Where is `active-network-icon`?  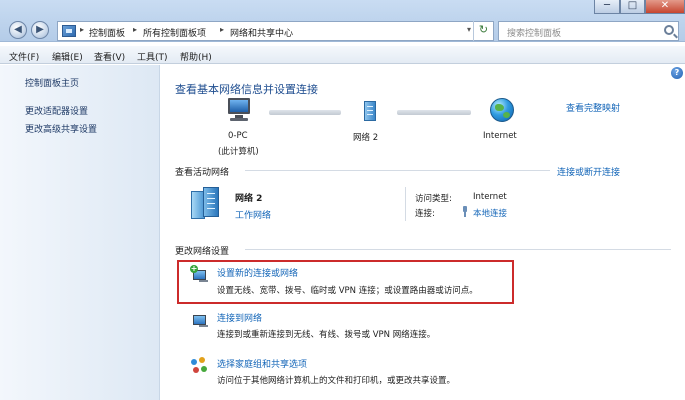 active-network-icon is located at coordinates (206, 203).